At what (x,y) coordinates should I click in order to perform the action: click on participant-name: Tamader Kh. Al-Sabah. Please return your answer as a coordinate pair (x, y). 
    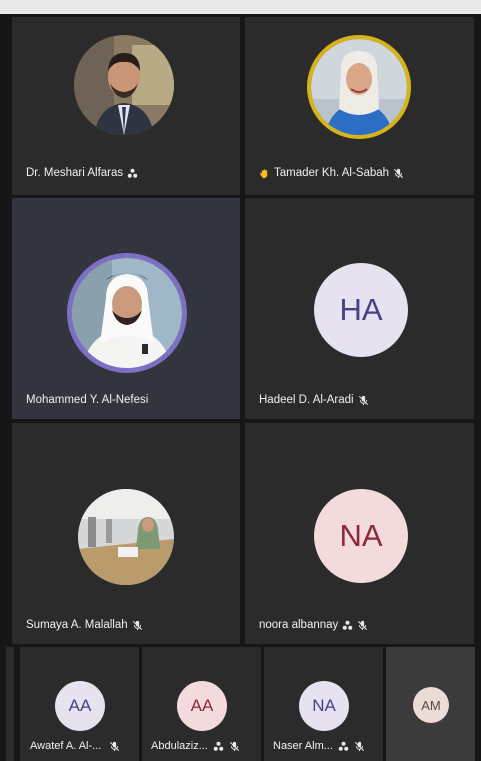
    Looking at the image, I should click on (331, 173).